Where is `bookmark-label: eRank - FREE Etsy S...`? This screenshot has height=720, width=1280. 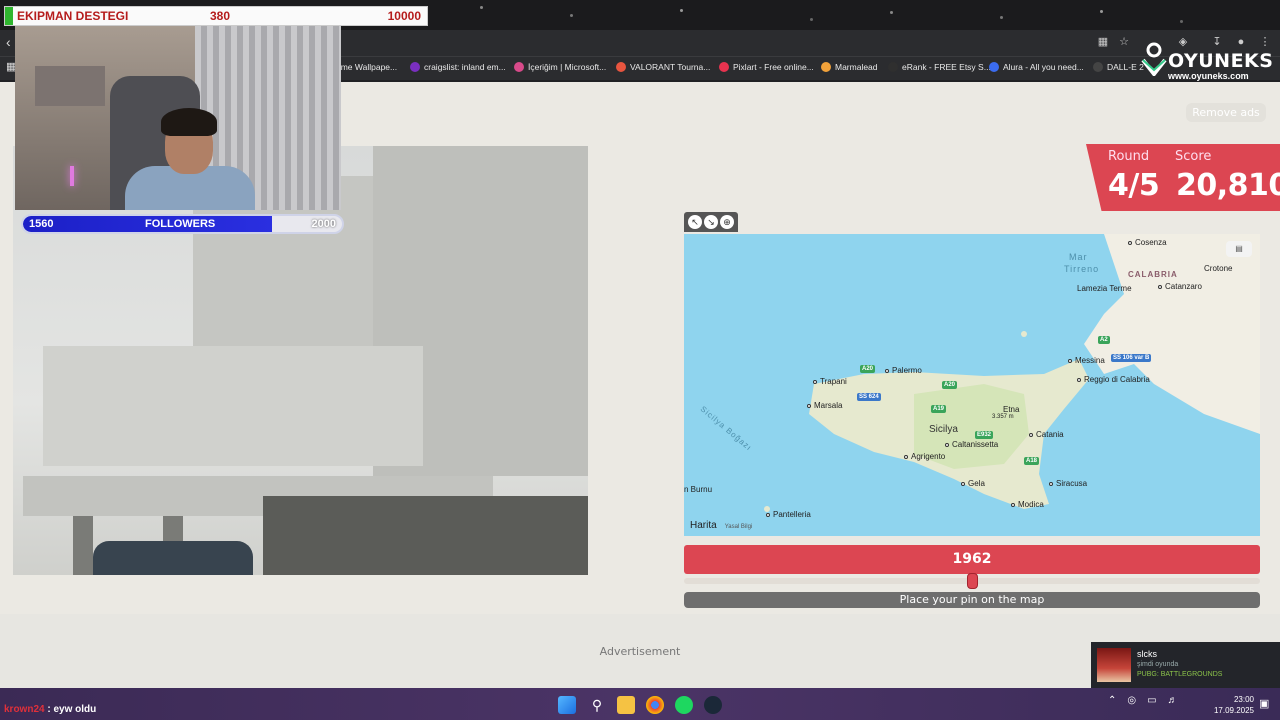
bookmark-label: eRank - FREE Etsy S... is located at coordinates (946, 67).